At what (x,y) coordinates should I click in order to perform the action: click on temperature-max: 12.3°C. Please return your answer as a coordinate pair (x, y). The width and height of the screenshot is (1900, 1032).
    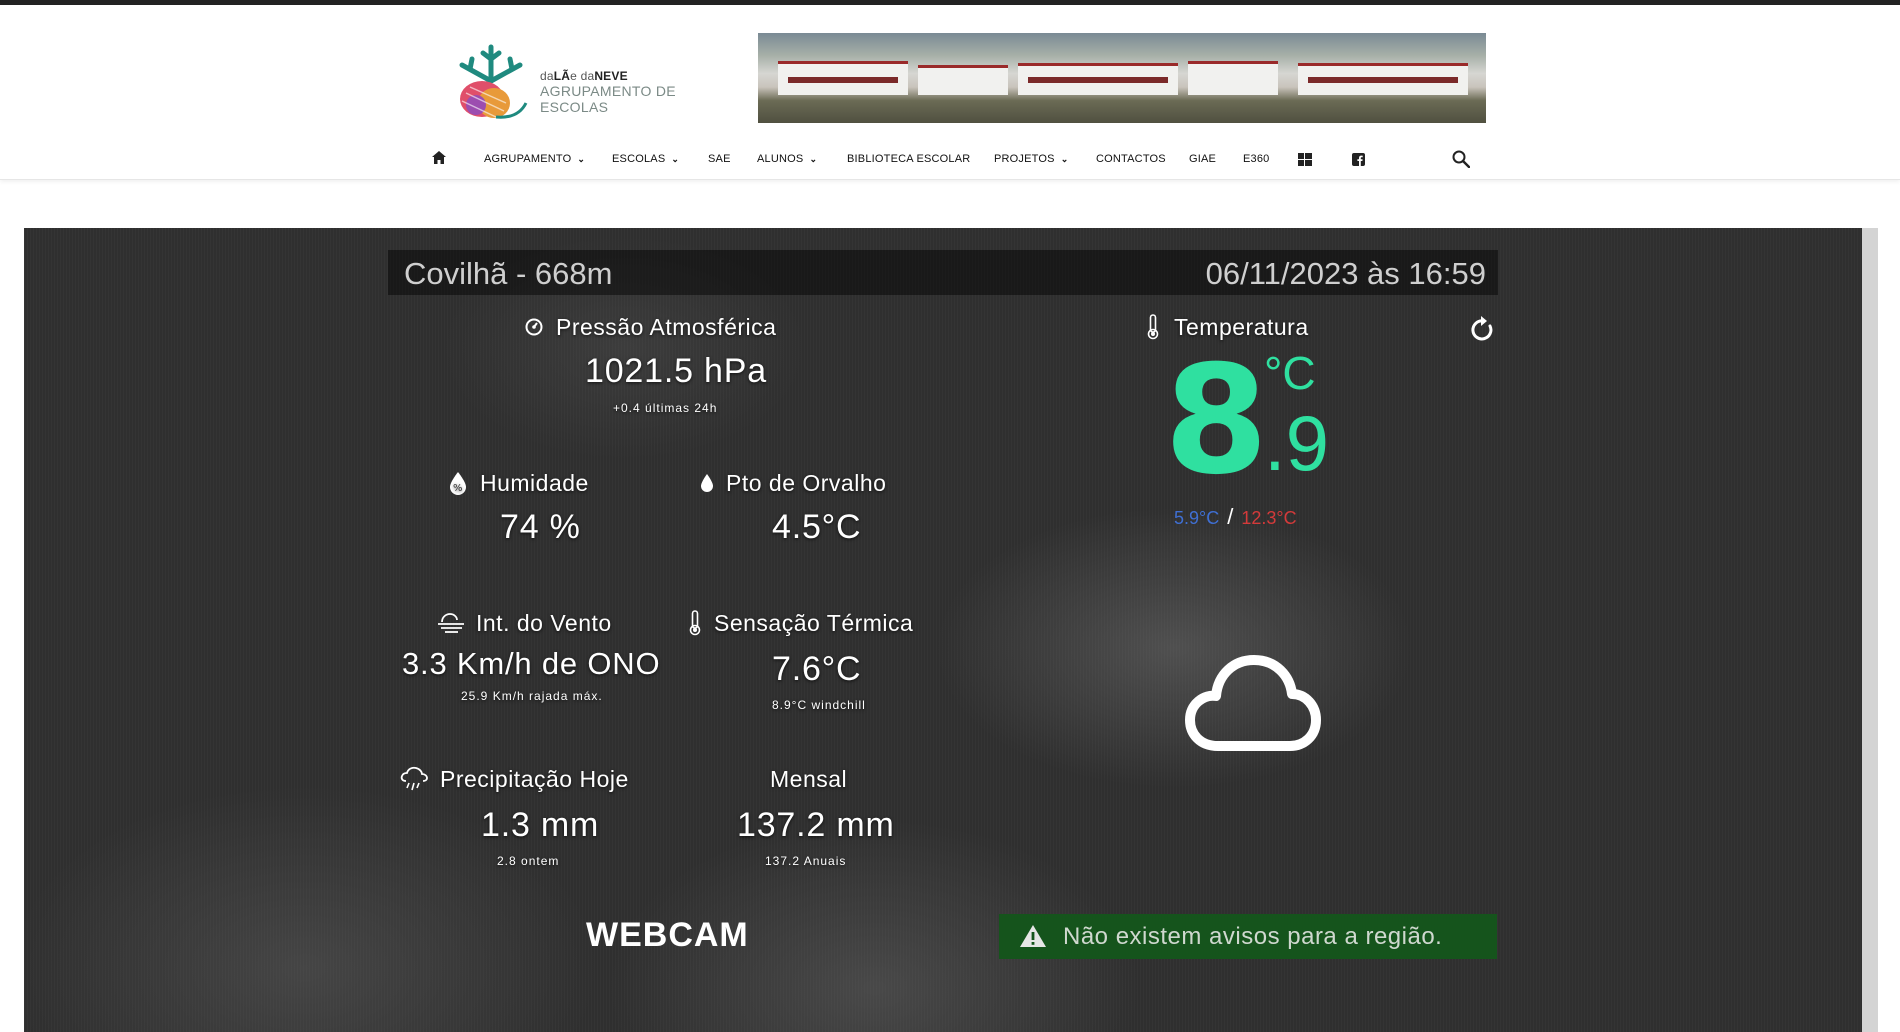
    Looking at the image, I should click on (1269, 518).